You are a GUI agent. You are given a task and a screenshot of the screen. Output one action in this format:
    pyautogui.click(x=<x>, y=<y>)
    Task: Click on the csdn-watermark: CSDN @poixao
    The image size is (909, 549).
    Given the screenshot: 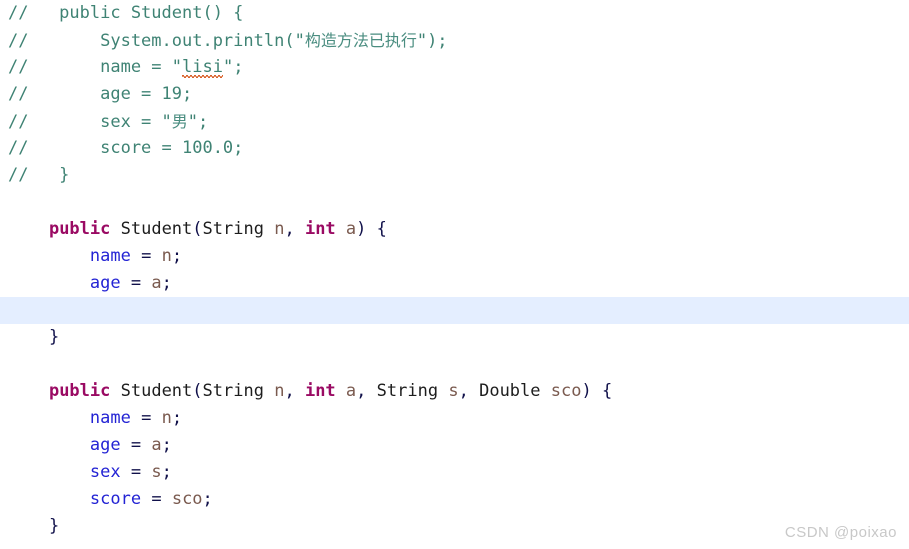 What is the action you would take?
    pyautogui.click(x=840, y=532)
    